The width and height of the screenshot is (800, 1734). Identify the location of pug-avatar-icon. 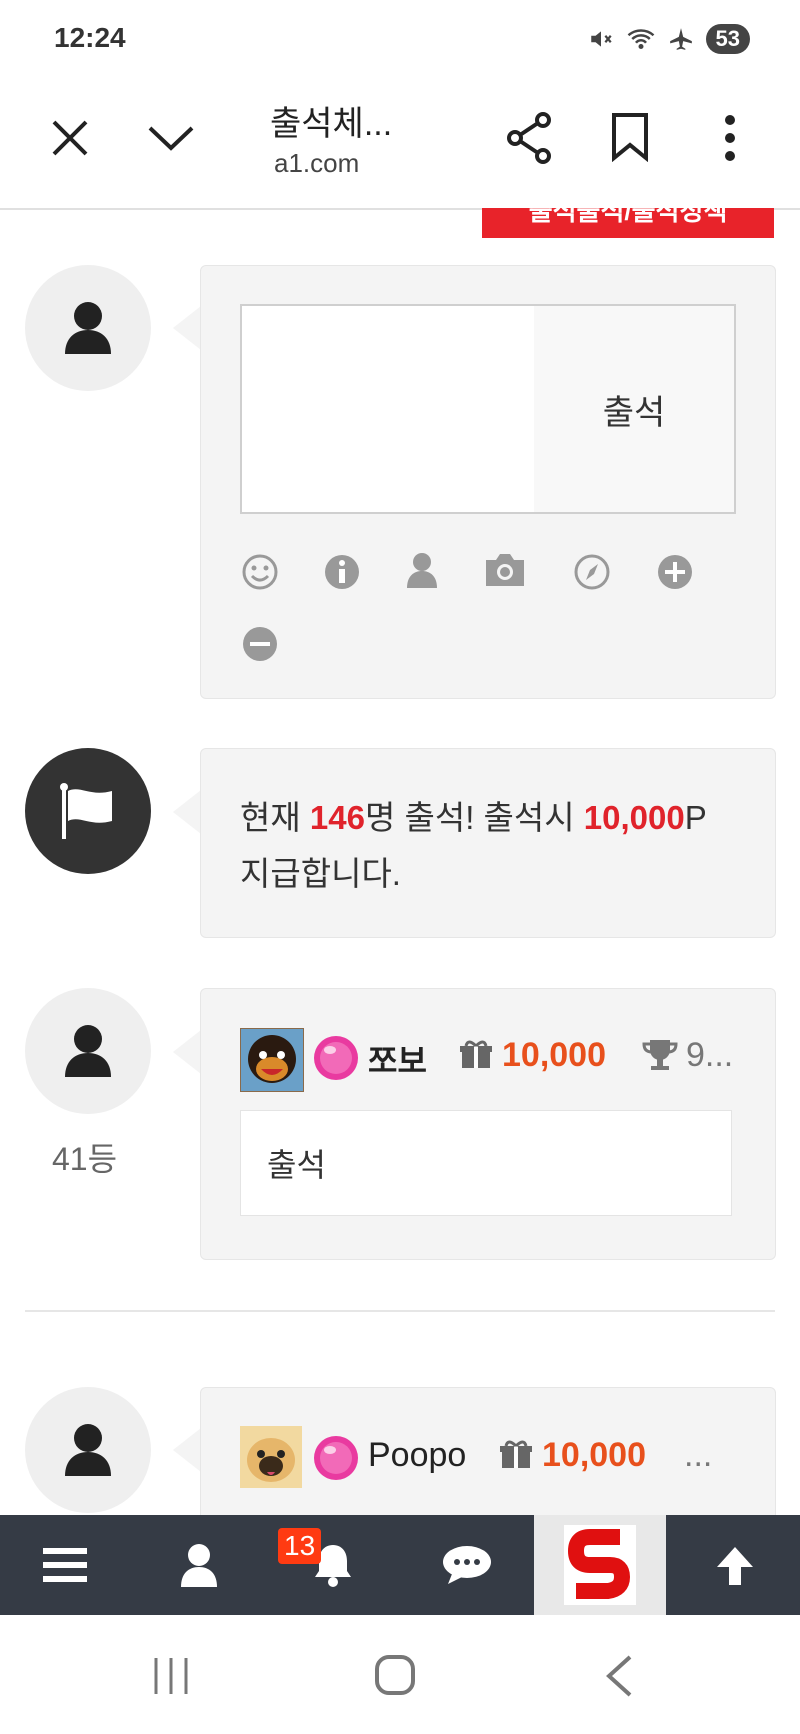
(271, 1457).